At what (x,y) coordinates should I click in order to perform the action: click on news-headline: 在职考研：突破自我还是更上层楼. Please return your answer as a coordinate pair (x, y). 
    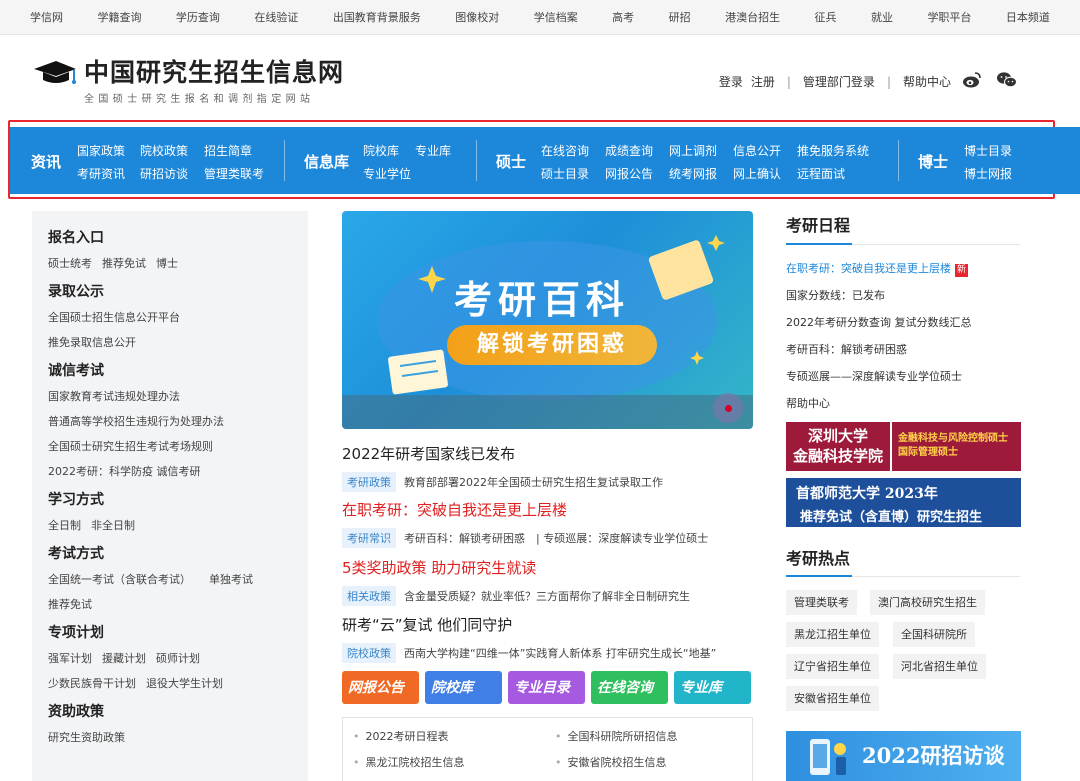
    Looking at the image, I should click on (552, 509).